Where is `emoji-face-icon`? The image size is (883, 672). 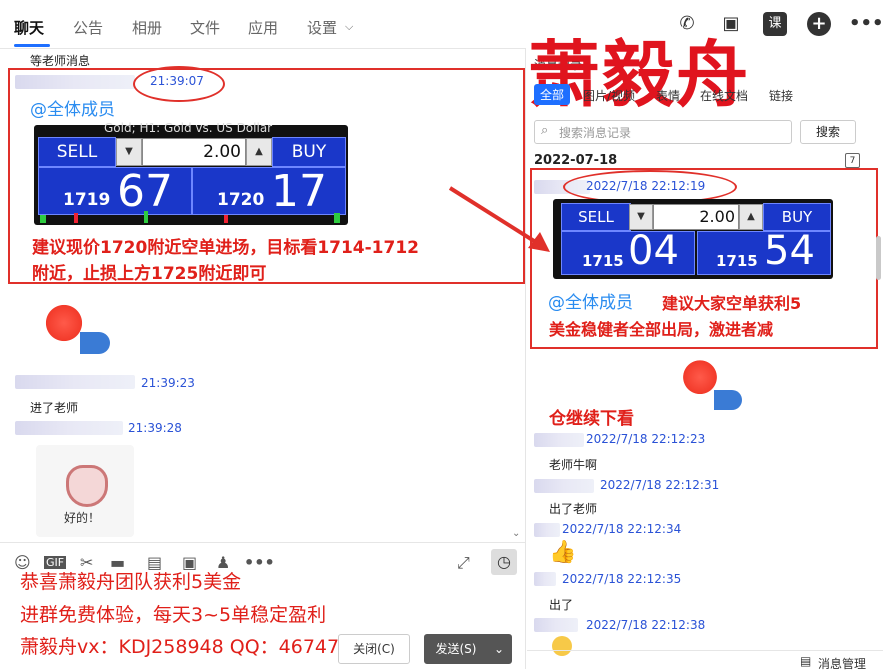 emoji-face-icon is located at coordinates (562, 646).